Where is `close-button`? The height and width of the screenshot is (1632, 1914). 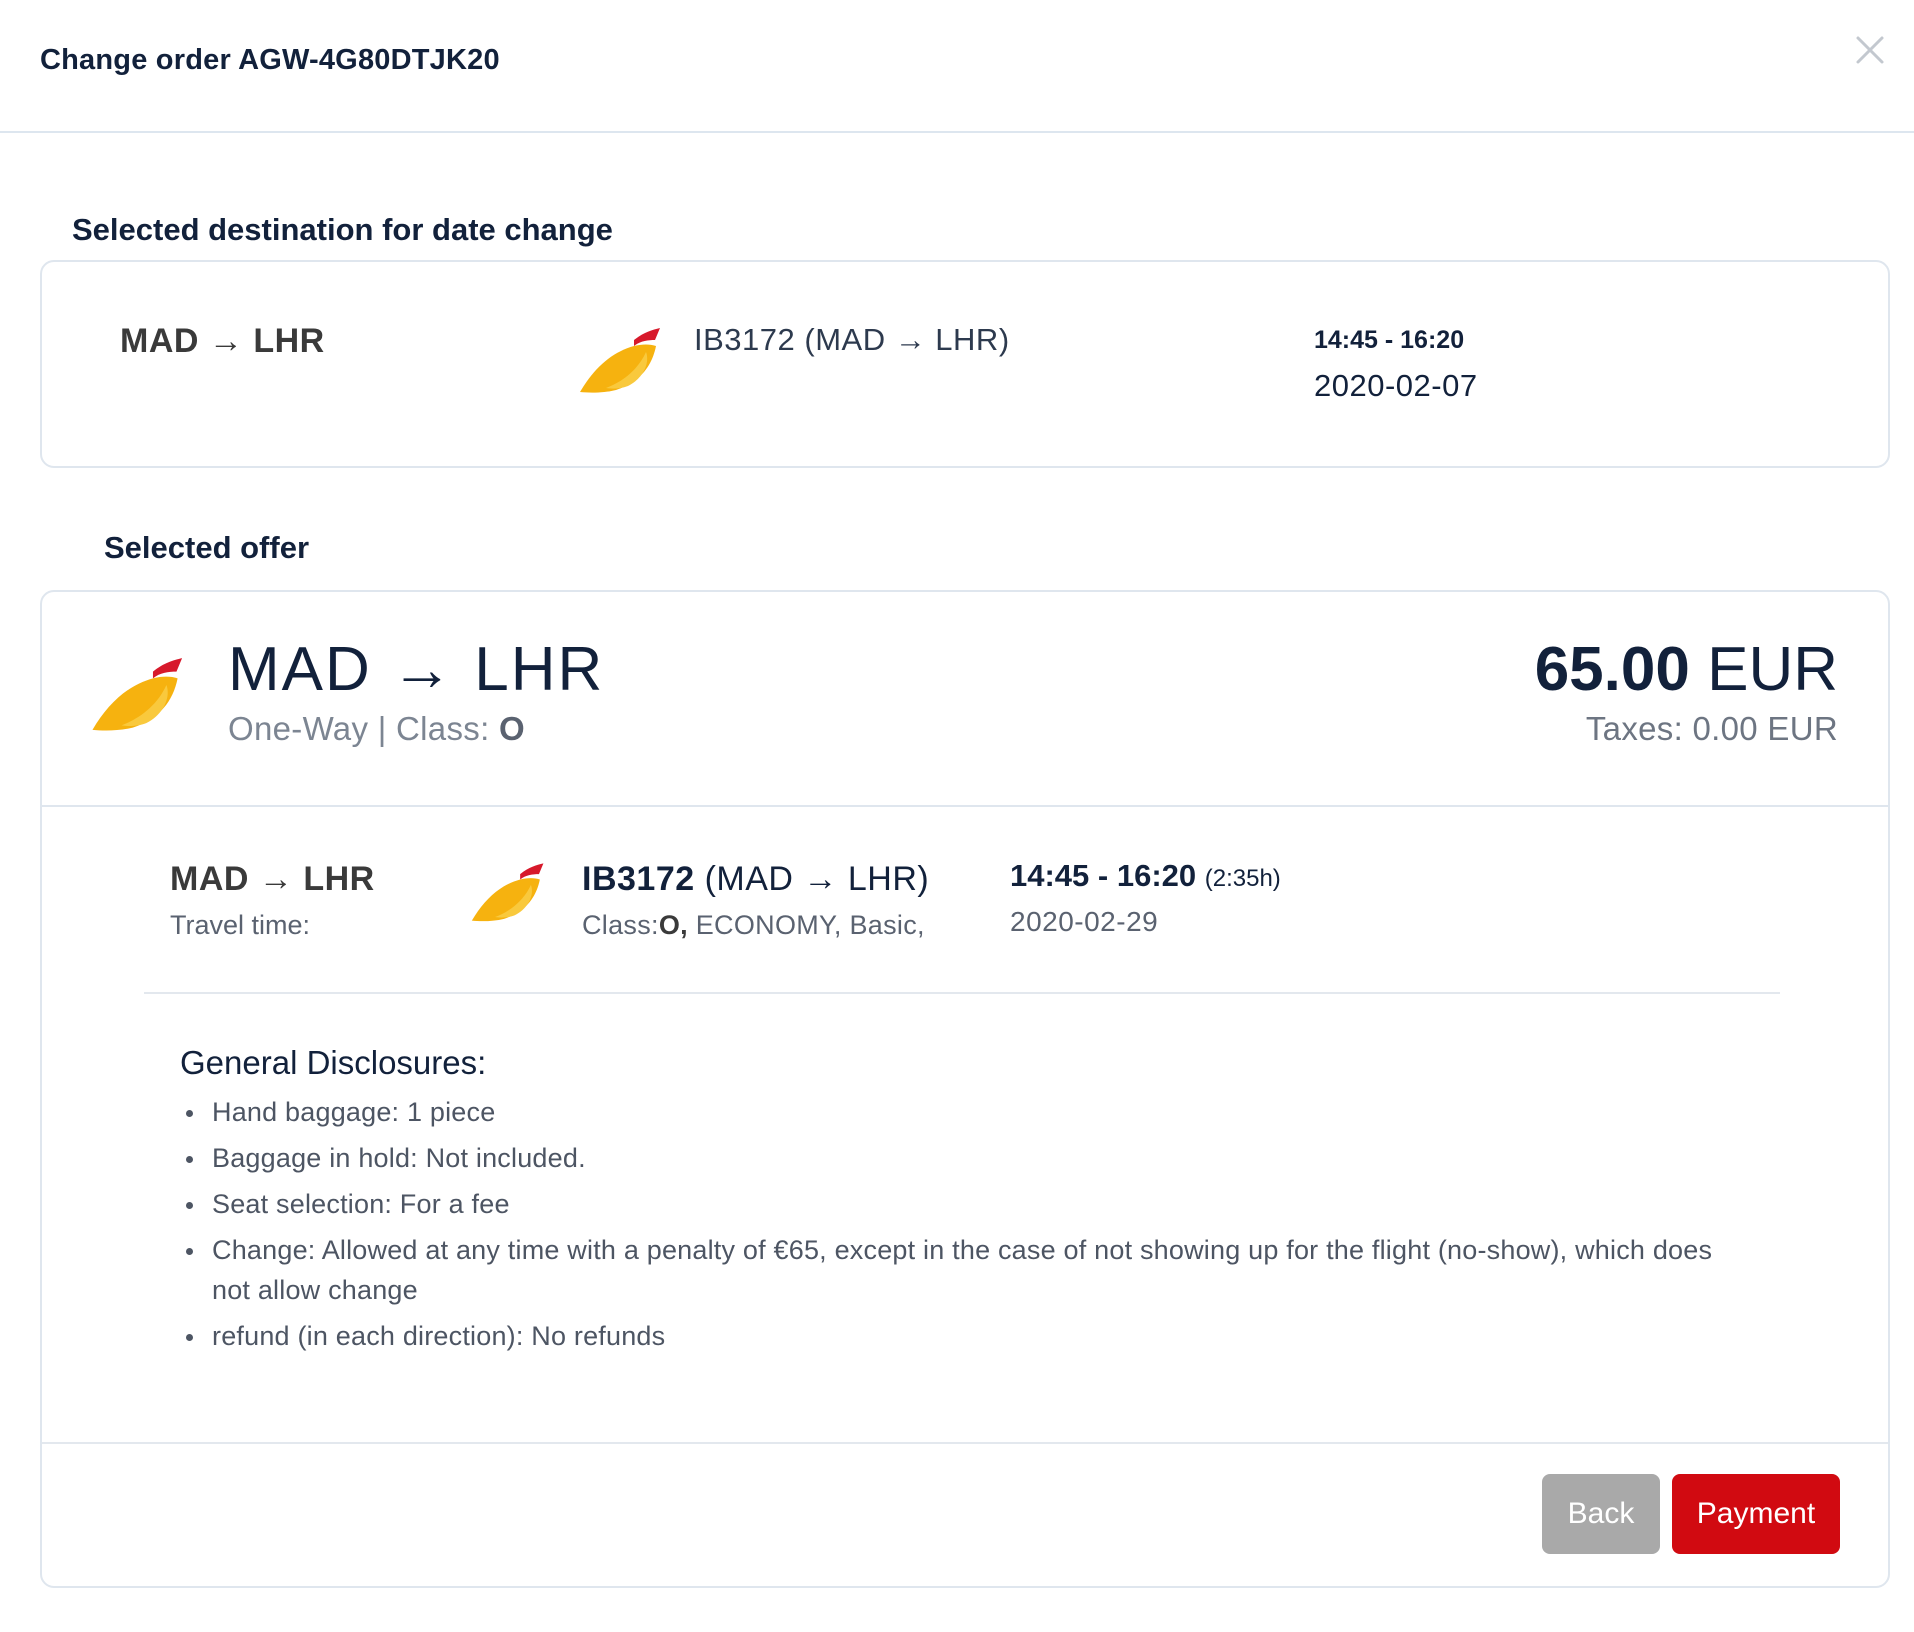 close-button is located at coordinates (1870, 50).